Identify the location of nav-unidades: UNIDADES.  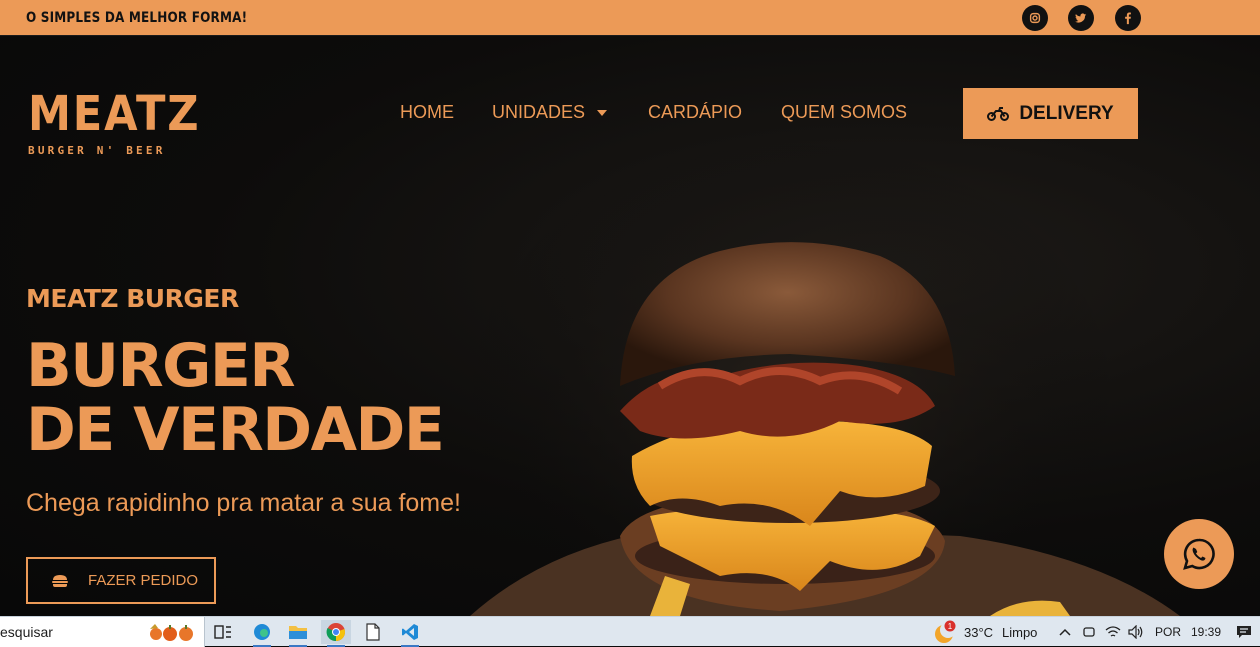
(550, 112).